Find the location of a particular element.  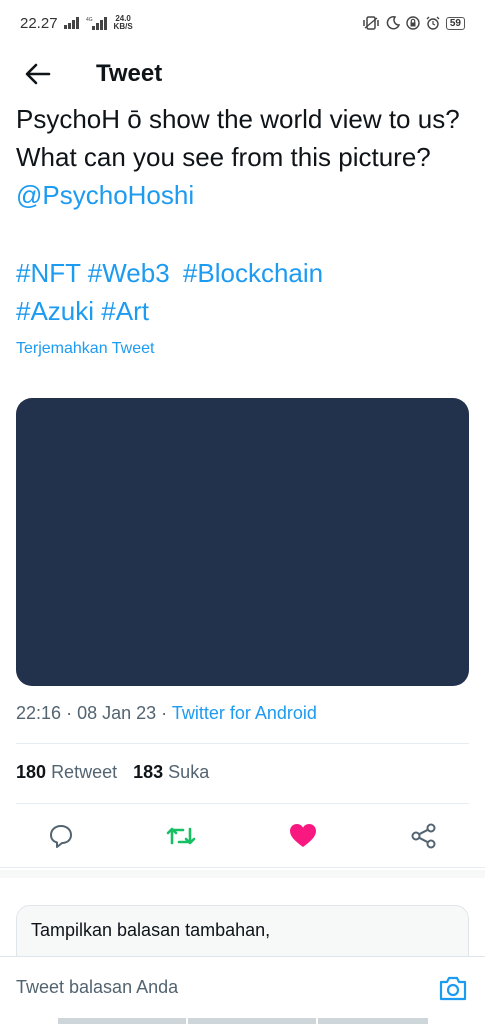

hashtag-link: #Web3 is located at coordinates (129, 273).